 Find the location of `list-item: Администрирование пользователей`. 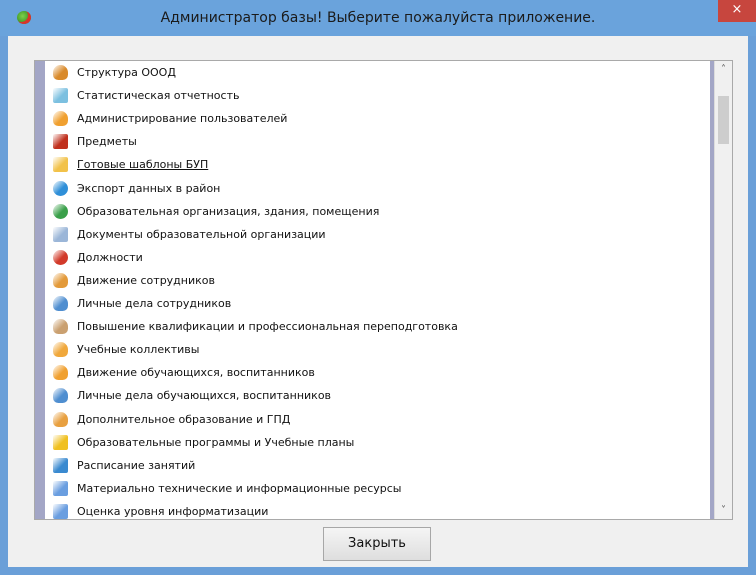

list-item: Администрирование пользователей is located at coordinates (377, 118).